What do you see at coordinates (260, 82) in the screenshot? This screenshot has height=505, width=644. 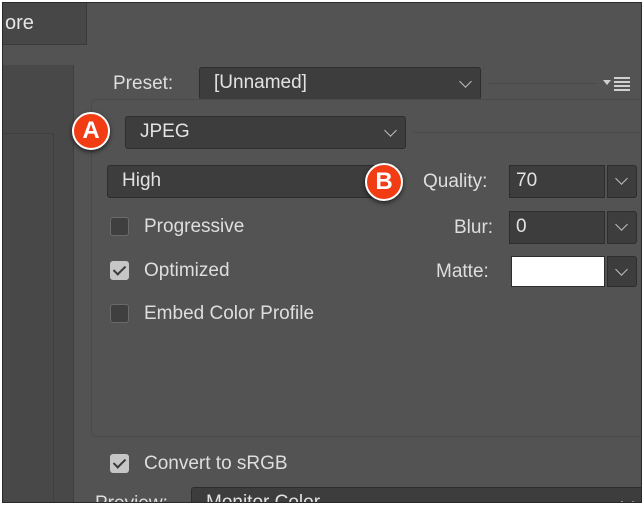 I see `preset-value: [Unnamed]` at bounding box center [260, 82].